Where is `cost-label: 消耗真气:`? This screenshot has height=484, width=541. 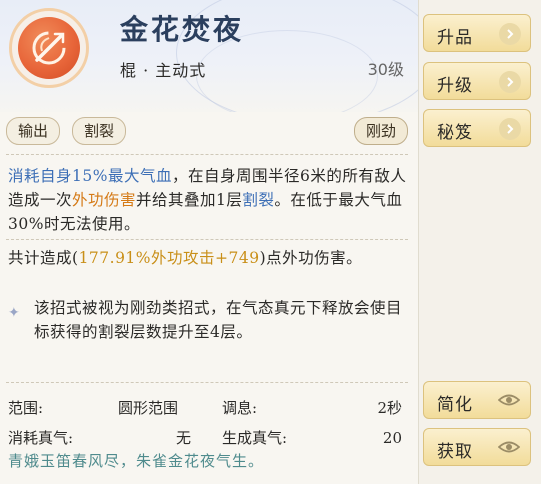 cost-label: 消耗真气: is located at coordinates (41, 438).